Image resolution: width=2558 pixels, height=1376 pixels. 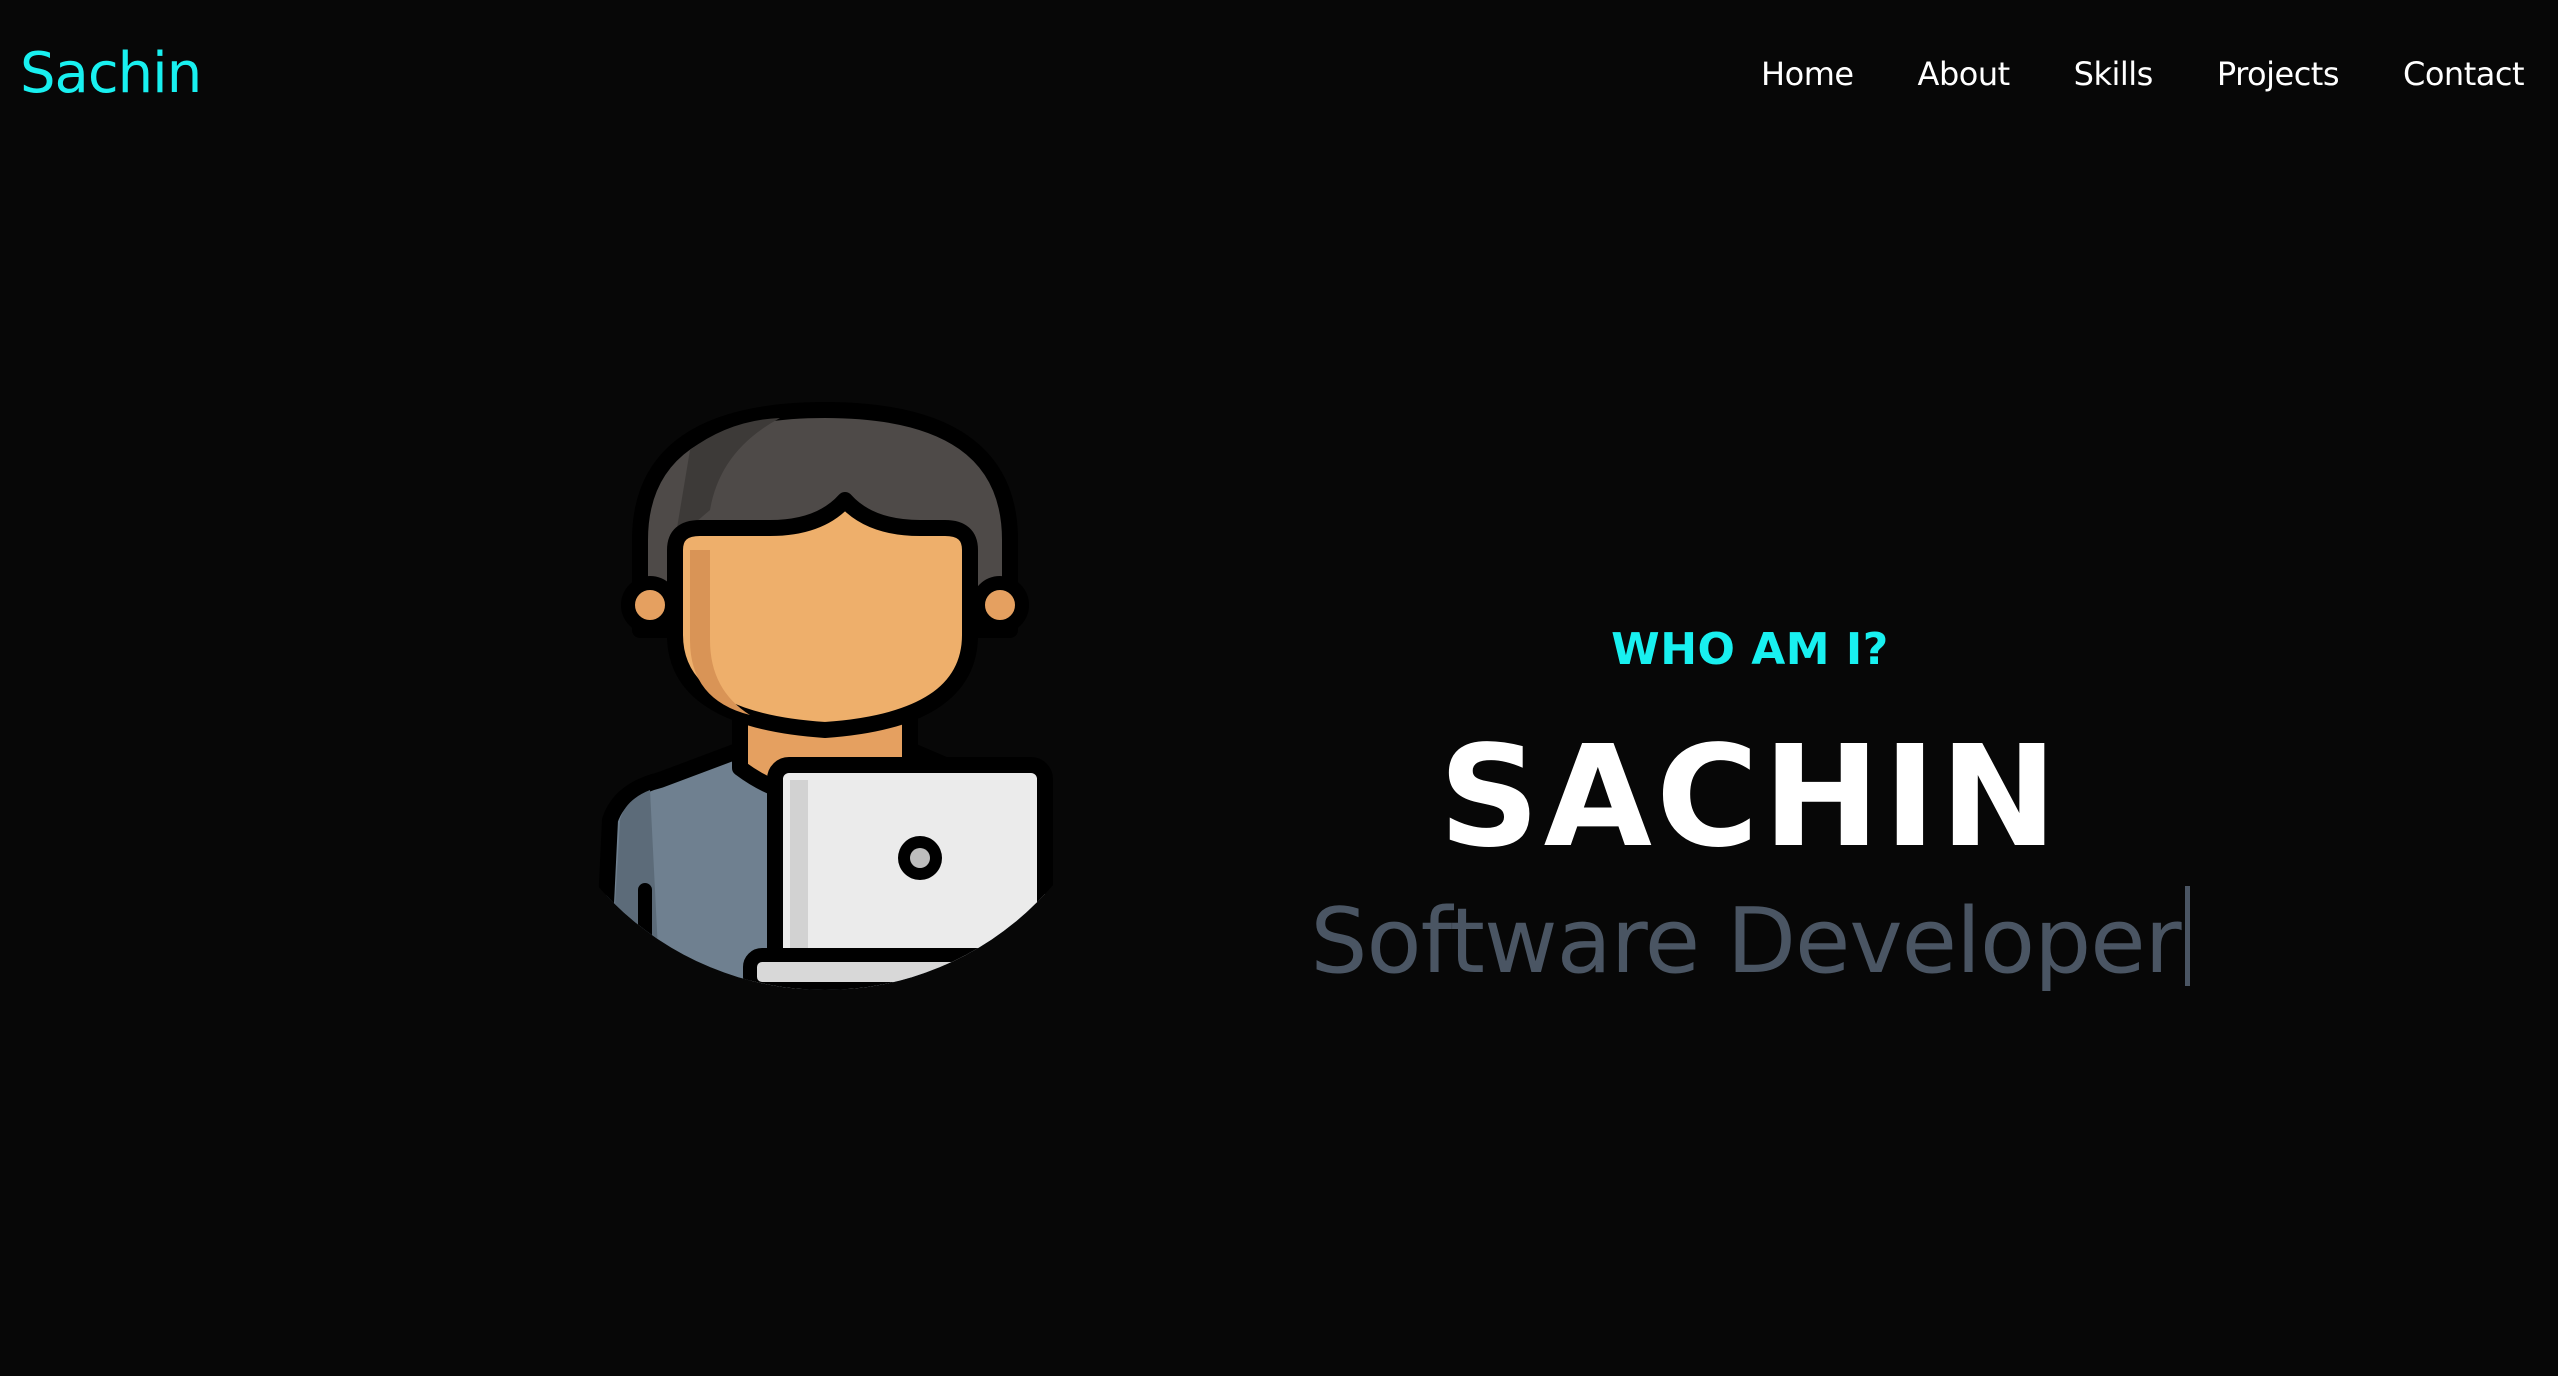 What do you see at coordinates (2114, 74) in the screenshot?
I see `nav-skills: Skills` at bounding box center [2114, 74].